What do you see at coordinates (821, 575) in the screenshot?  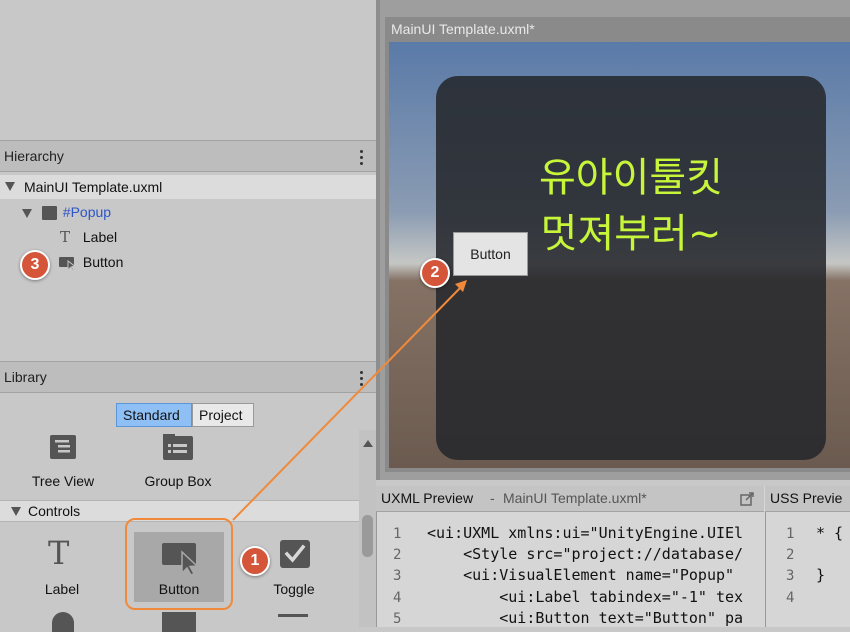 I see `code-line: }` at bounding box center [821, 575].